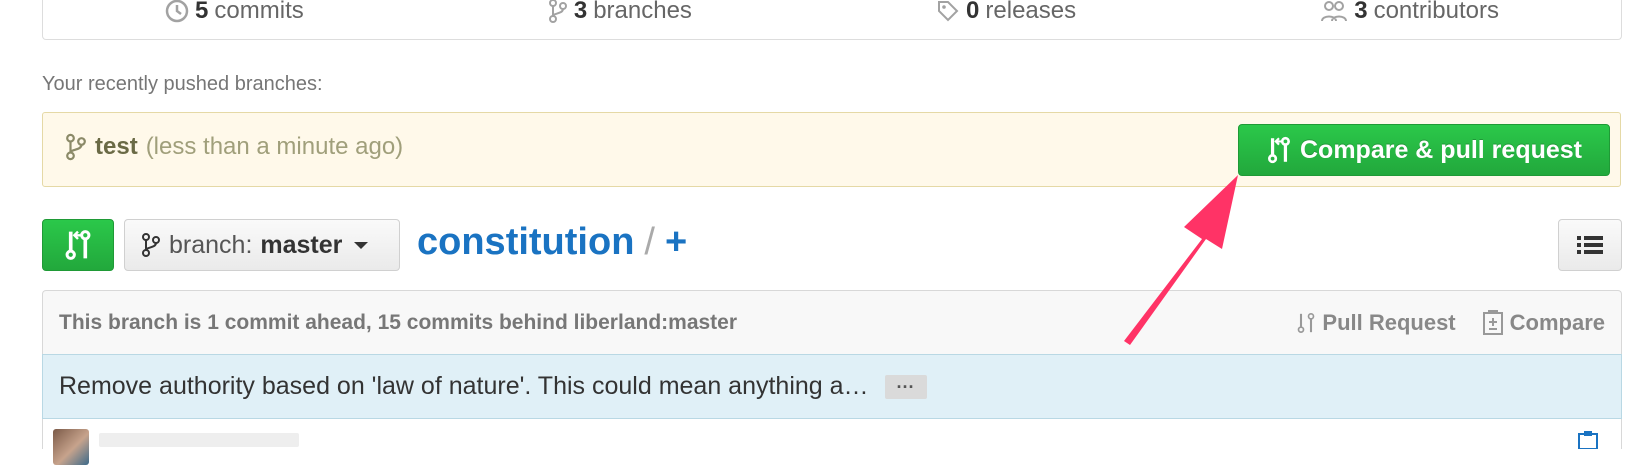 The height and width of the screenshot is (465, 1648). I want to click on branches-stat: 3 branches, so click(620, 12).